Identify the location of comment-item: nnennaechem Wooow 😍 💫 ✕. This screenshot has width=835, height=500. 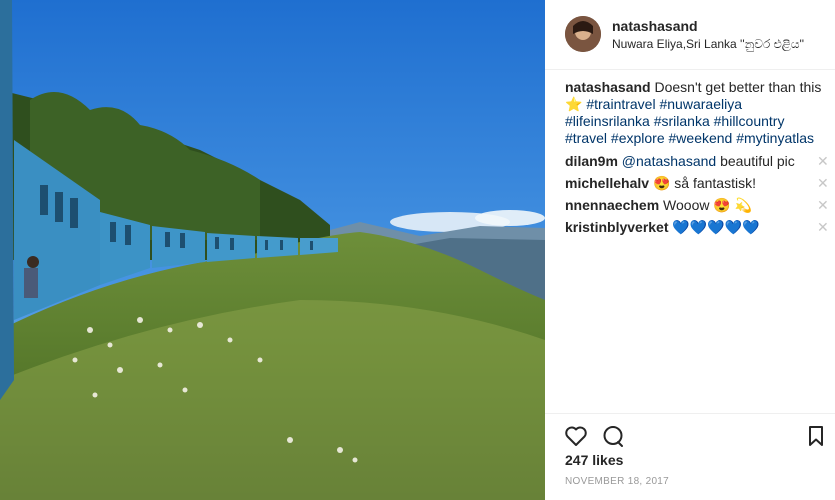
(697, 208).